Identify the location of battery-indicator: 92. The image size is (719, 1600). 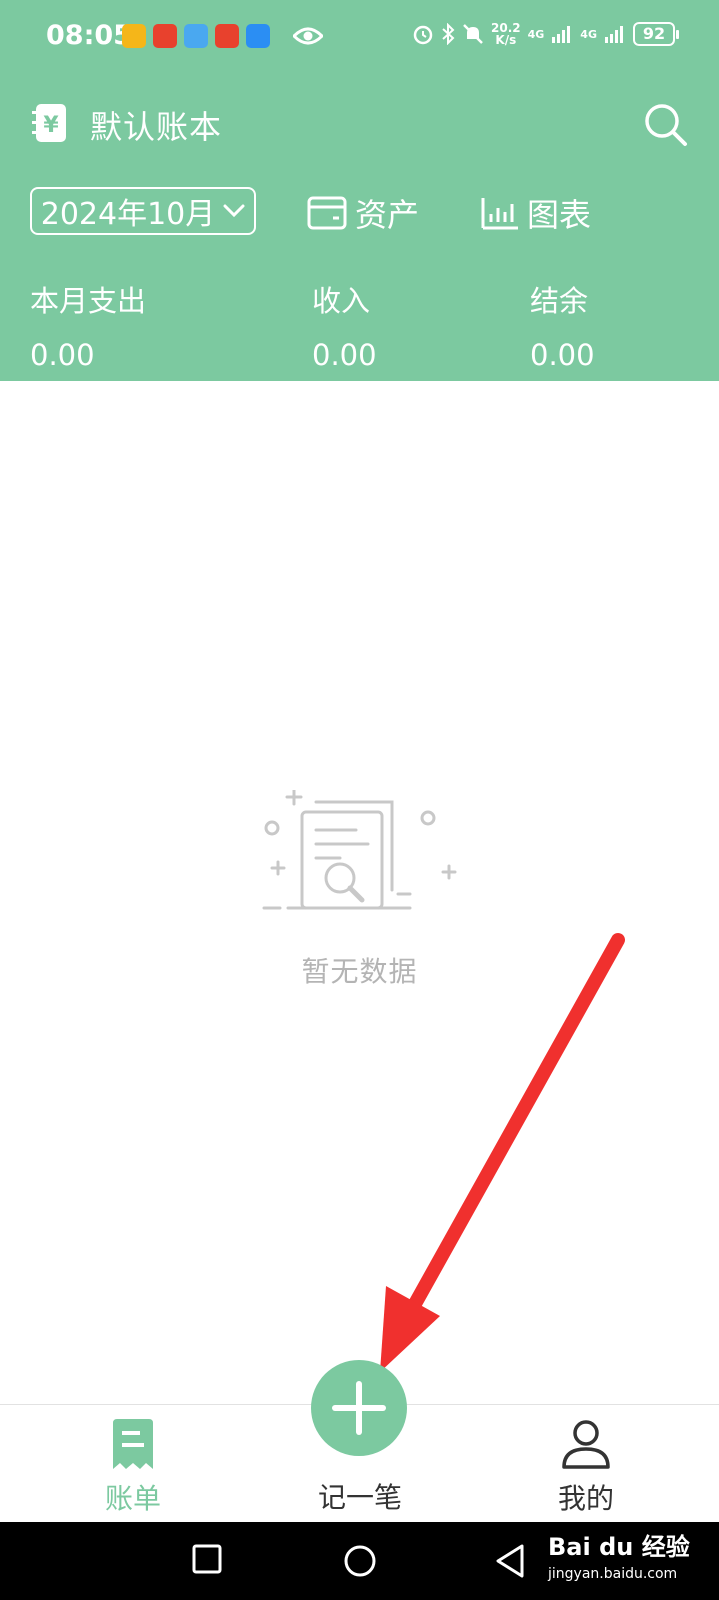
(655, 34).